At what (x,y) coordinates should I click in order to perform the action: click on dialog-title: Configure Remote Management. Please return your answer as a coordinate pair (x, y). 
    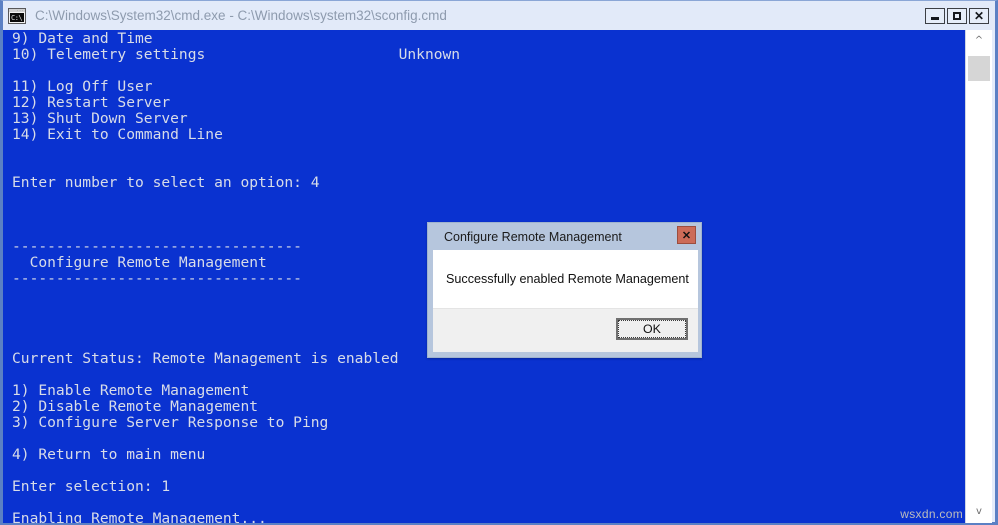
    Looking at the image, I should click on (533, 236).